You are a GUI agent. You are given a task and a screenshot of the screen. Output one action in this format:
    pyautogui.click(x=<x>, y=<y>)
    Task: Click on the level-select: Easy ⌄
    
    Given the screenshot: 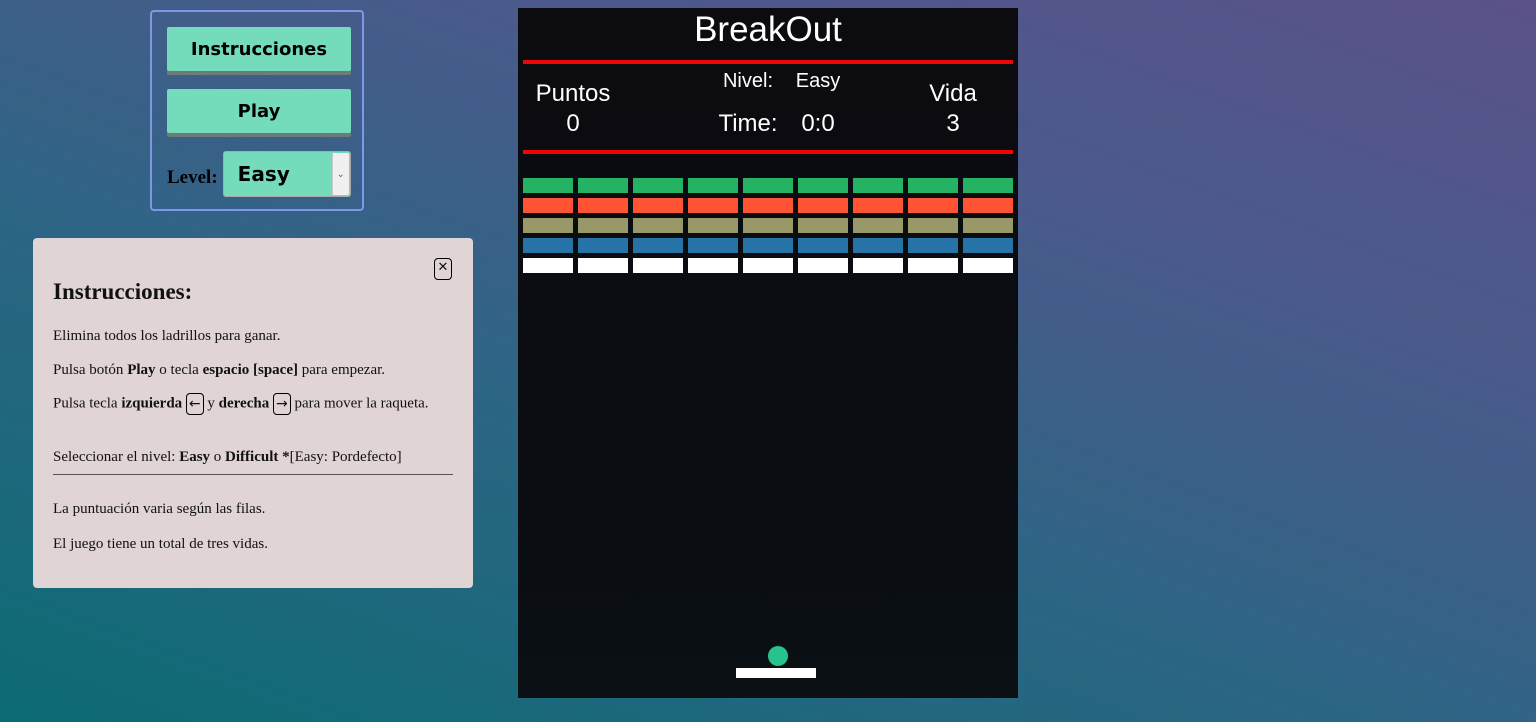 What is the action you would take?
    pyautogui.click(x=286, y=174)
    